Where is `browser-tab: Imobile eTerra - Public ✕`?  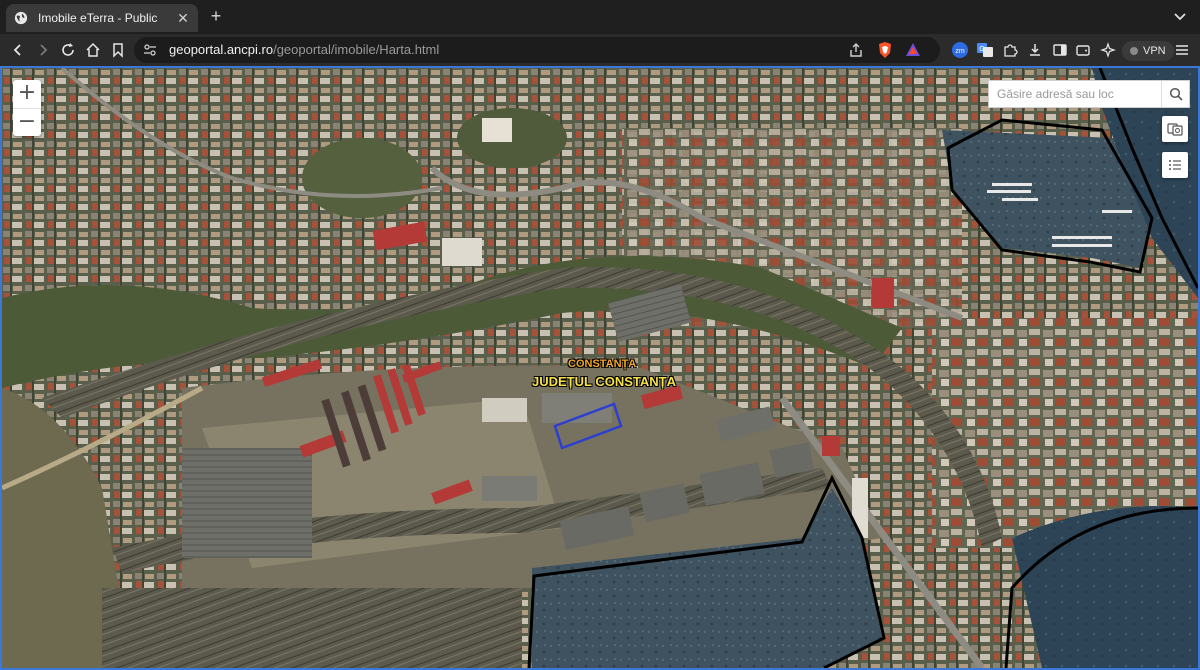 browser-tab: Imobile eTerra - Public ✕ is located at coordinates (102, 18).